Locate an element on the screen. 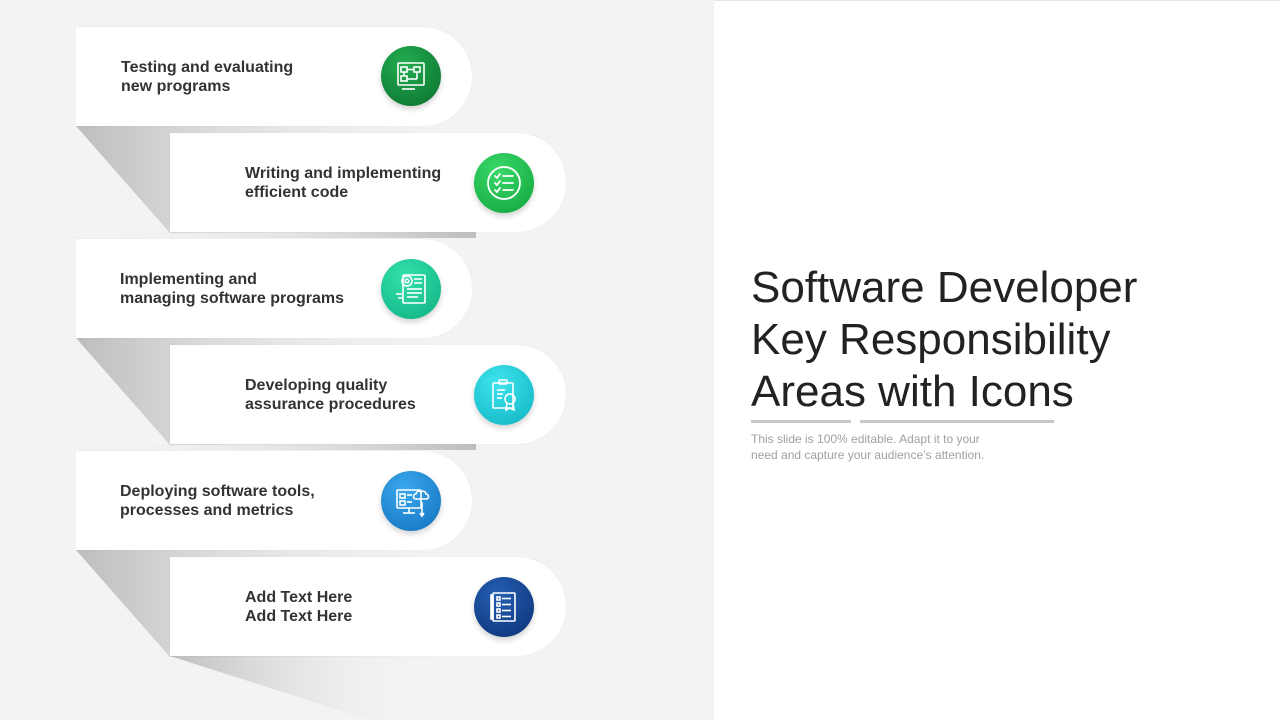  responsibility-card: Add Text Here Add Text Here is located at coordinates (368, 606).